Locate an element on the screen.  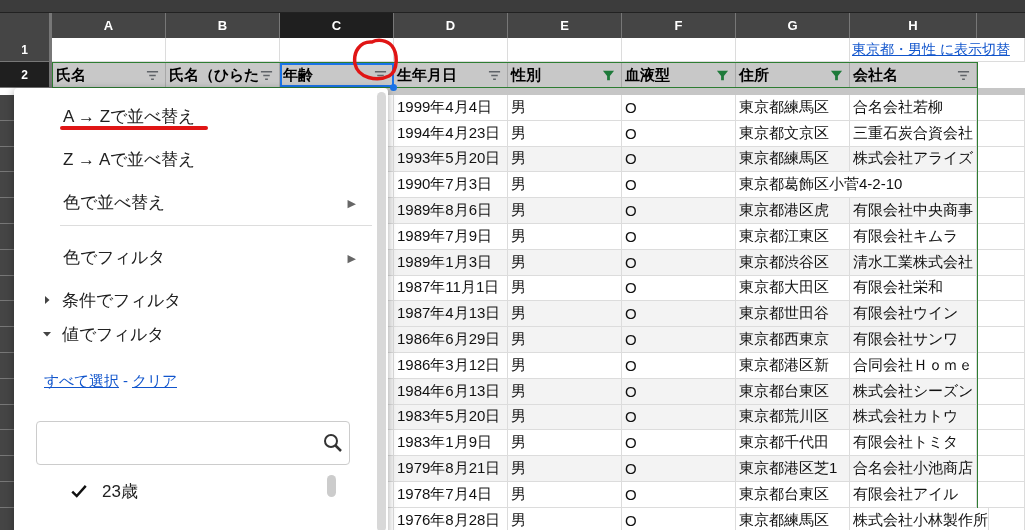
scrollbar-thumb is located at coordinates (331, 486).